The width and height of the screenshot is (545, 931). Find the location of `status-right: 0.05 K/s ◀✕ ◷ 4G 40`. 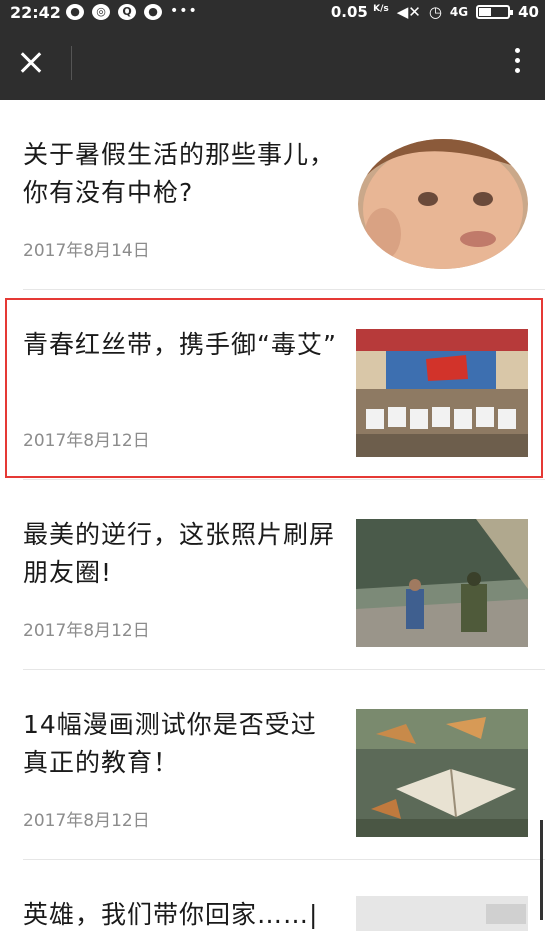

status-right: 0.05 K/s ◀✕ ◷ 4G 40 is located at coordinates (435, 12).